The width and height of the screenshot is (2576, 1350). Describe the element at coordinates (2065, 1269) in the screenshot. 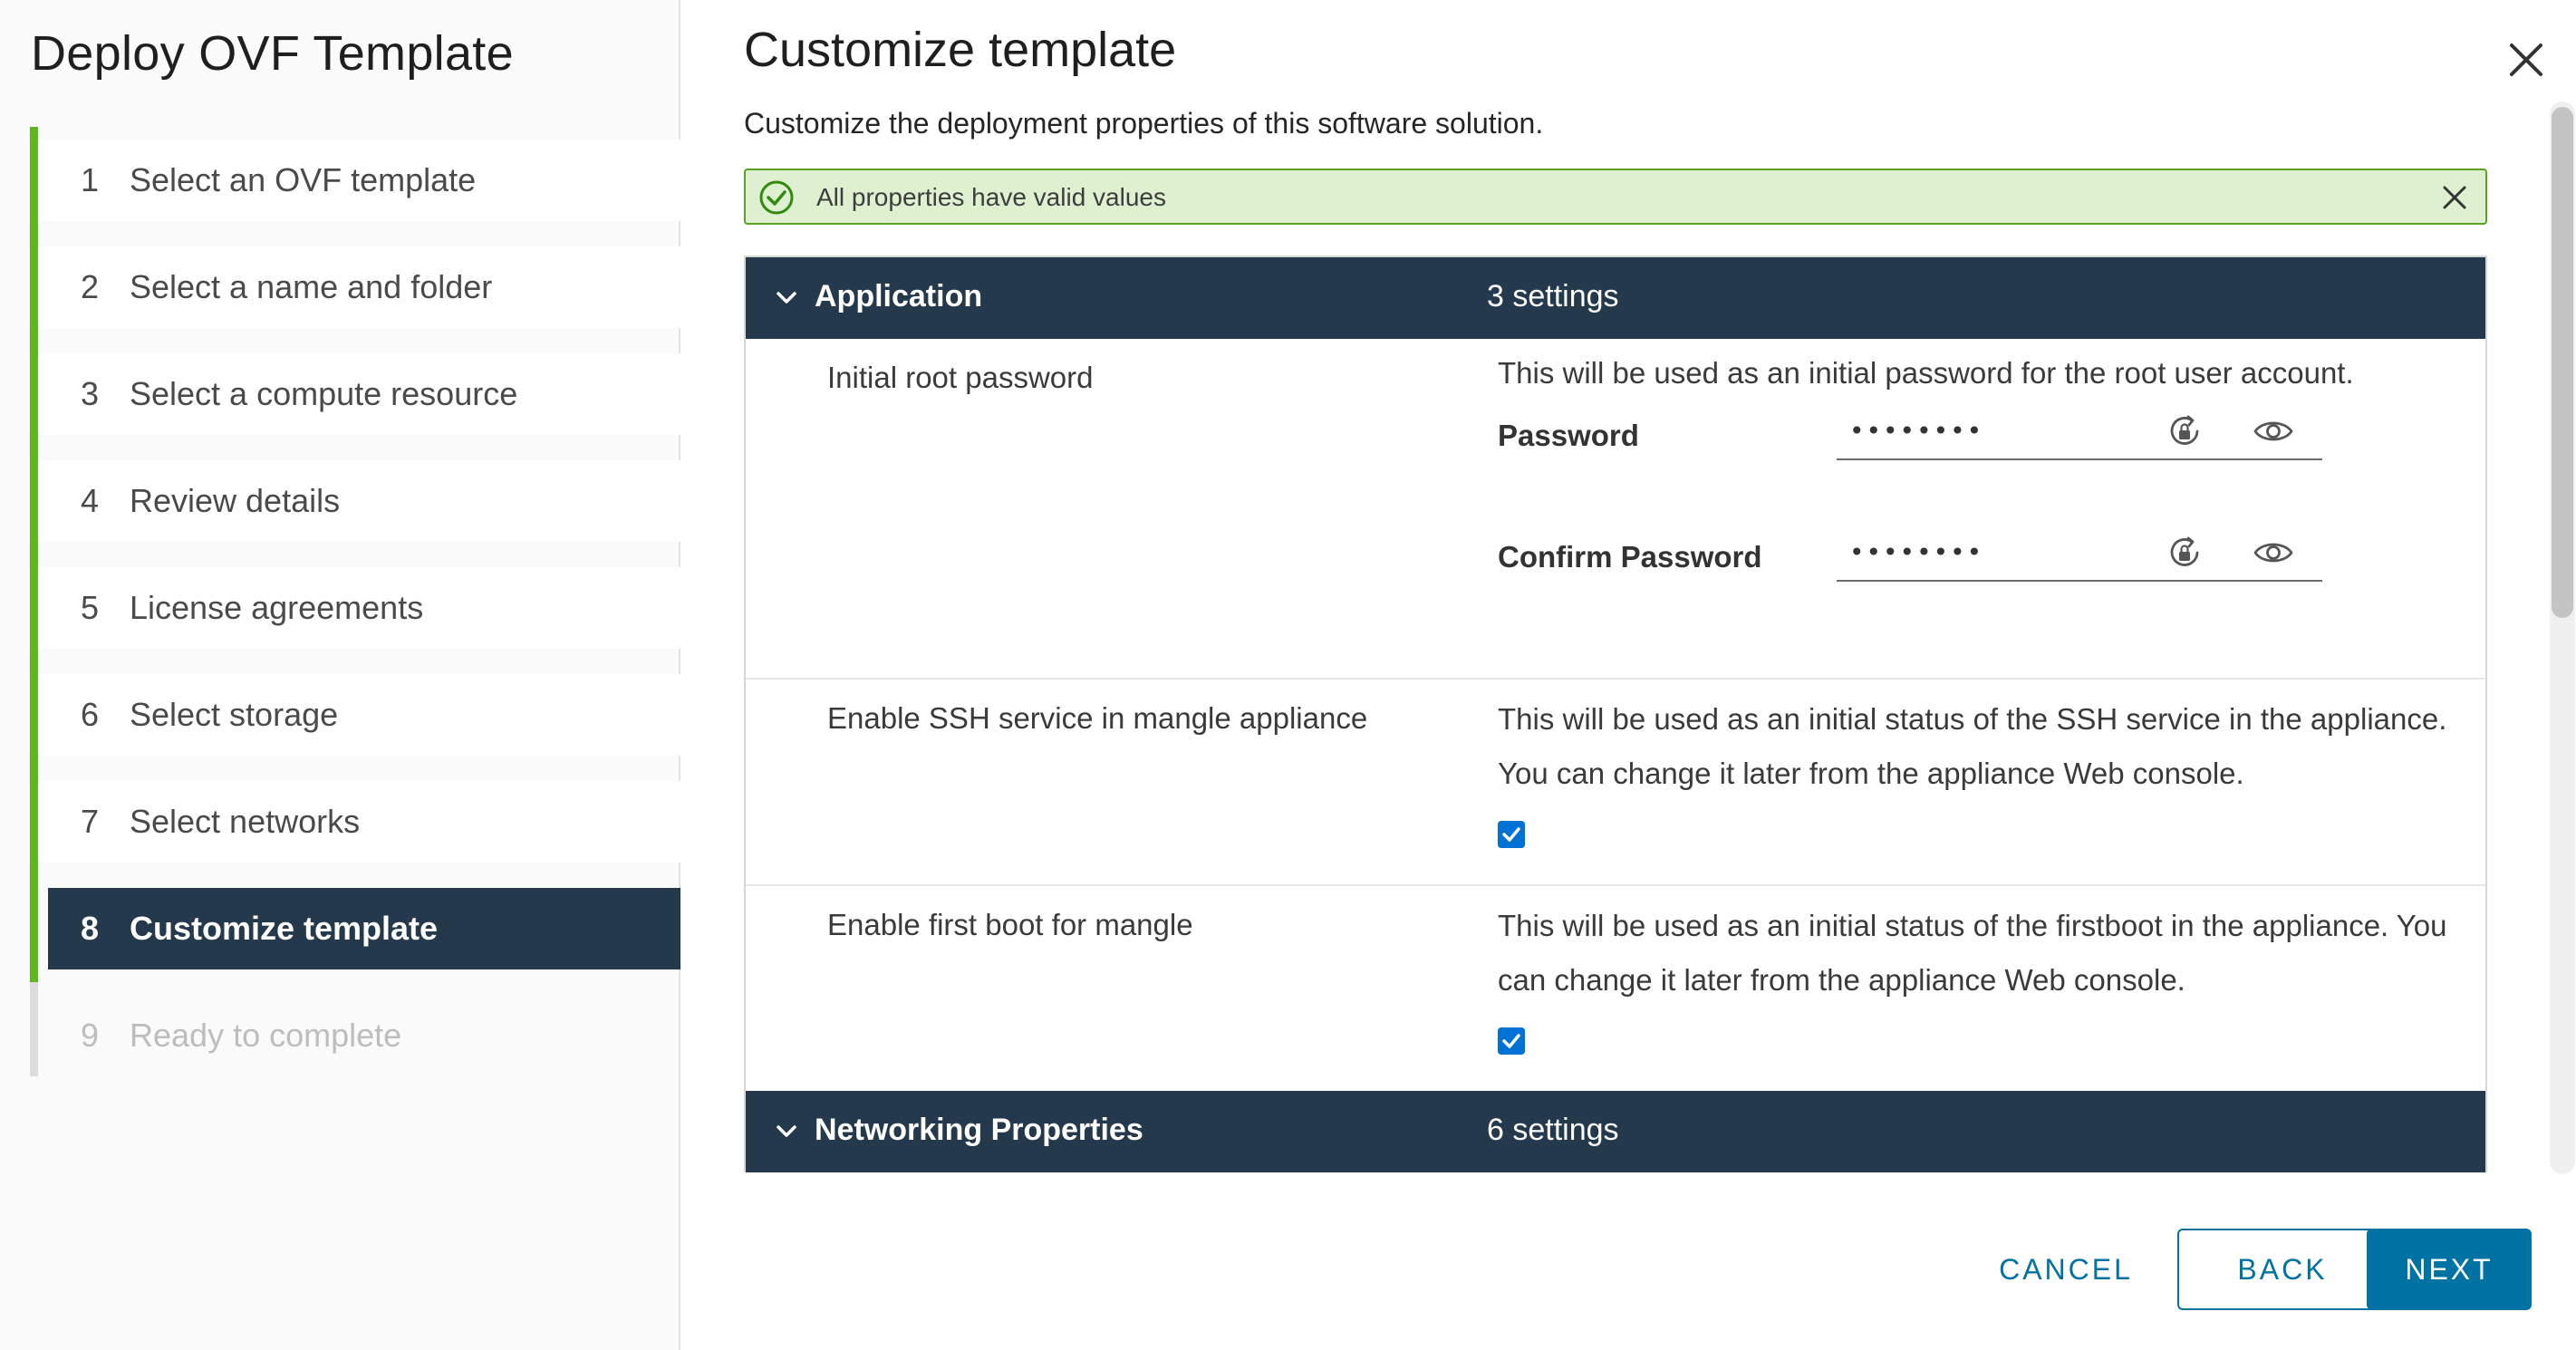

I see `cancel-button: CANCEL` at that location.